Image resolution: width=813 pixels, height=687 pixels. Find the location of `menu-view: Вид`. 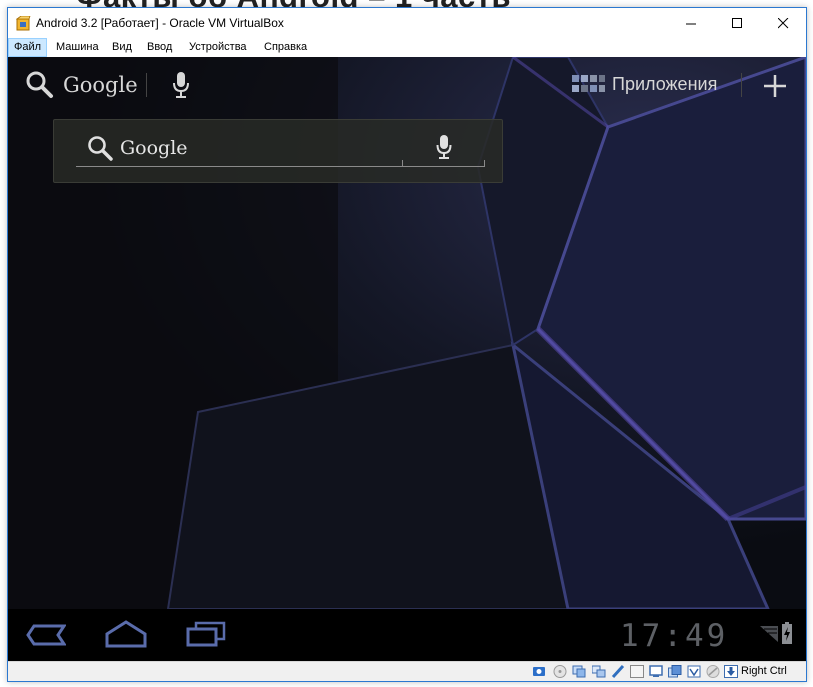

menu-view: Вид is located at coordinates (122, 47).